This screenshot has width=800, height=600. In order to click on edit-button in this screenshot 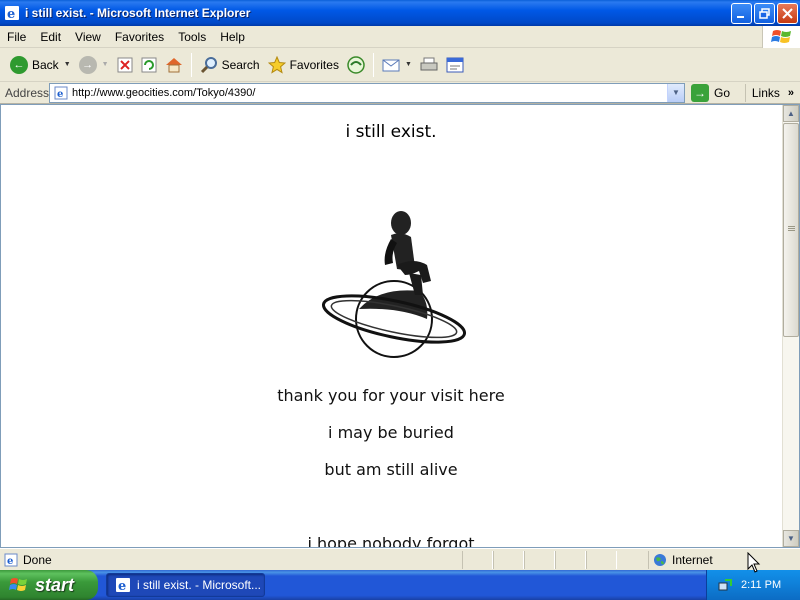, I will do `click(455, 65)`.